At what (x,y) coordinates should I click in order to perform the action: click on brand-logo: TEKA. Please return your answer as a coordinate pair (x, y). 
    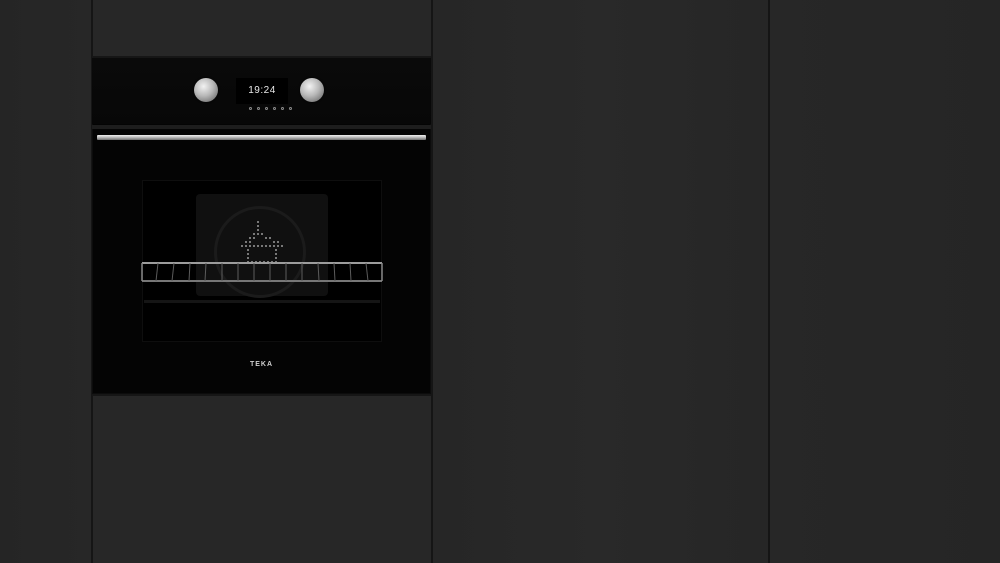
    Looking at the image, I should click on (261, 364).